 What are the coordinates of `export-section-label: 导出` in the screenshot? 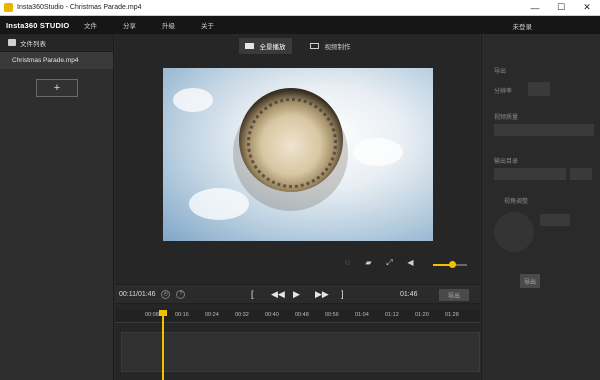 It's located at (500, 72).